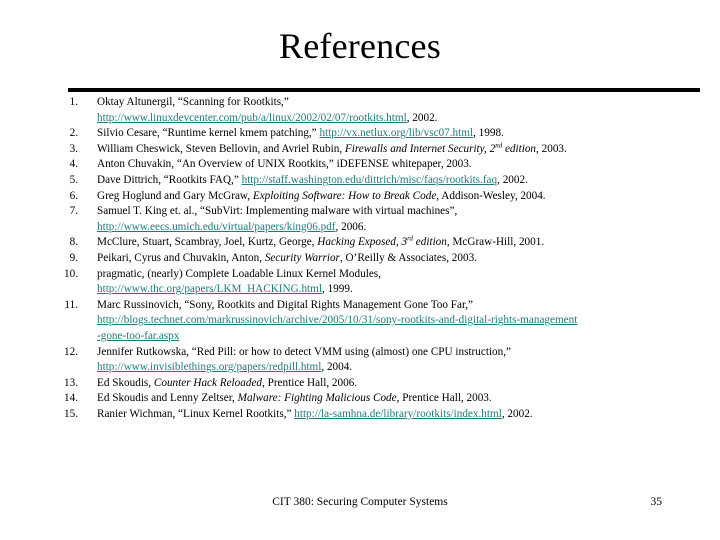  I want to click on reference-number: 14., so click(71, 398).